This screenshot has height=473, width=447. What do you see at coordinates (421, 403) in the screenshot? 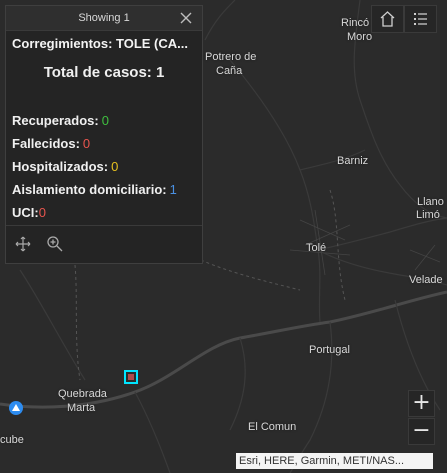
I see `zoom-in-button: +` at bounding box center [421, 403].